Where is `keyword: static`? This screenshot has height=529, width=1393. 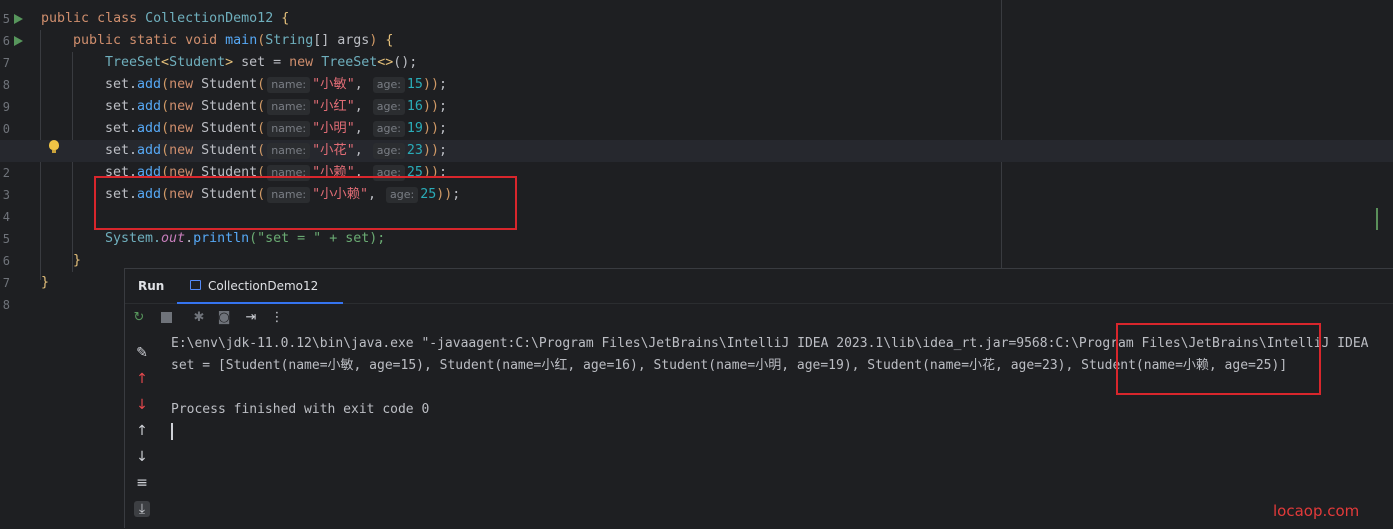 keyword: static is located at coordinates (153, 40).